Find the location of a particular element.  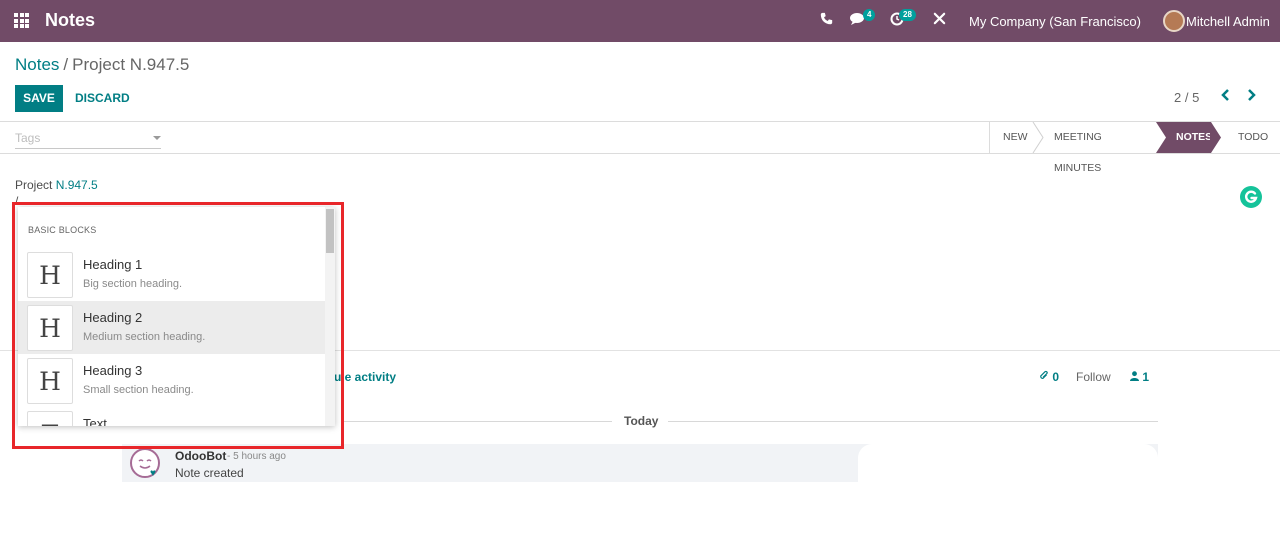

activity-count-badge: 28 is located at coordinates (907, 15).